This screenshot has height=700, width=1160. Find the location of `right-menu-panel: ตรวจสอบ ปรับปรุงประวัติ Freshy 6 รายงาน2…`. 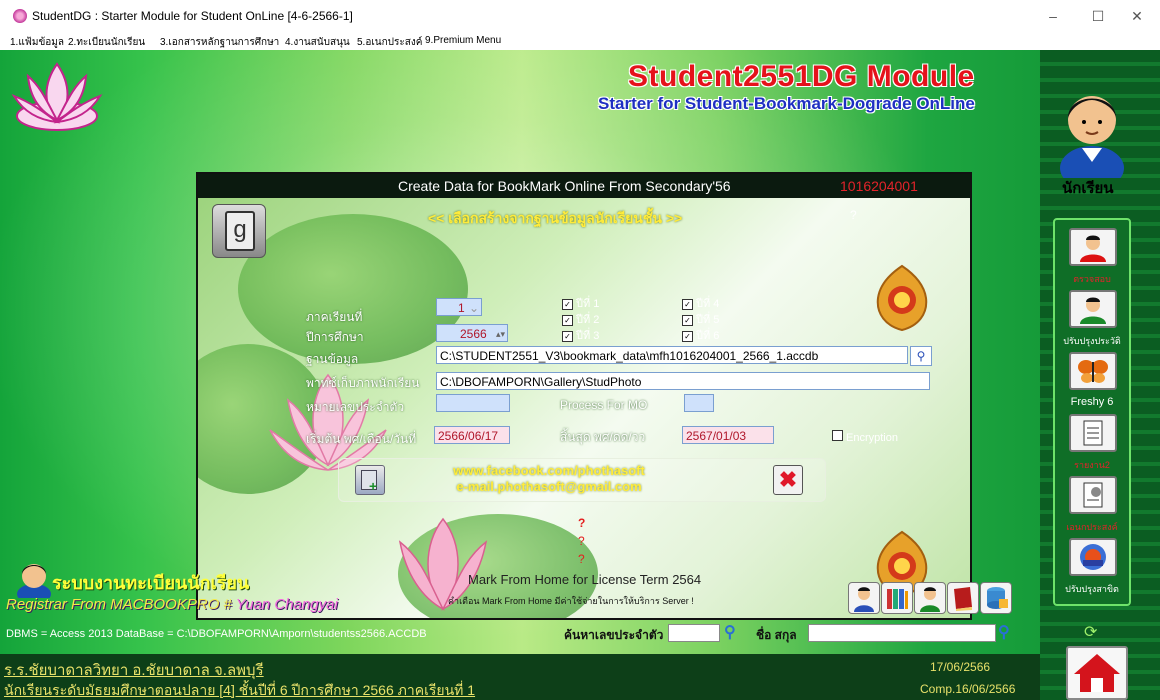

right-menu-panel: ตรวจสอบ ปรับปรุงประวัติ Freshy 6 รายงาน2… is located at coordinates (1092, 412).